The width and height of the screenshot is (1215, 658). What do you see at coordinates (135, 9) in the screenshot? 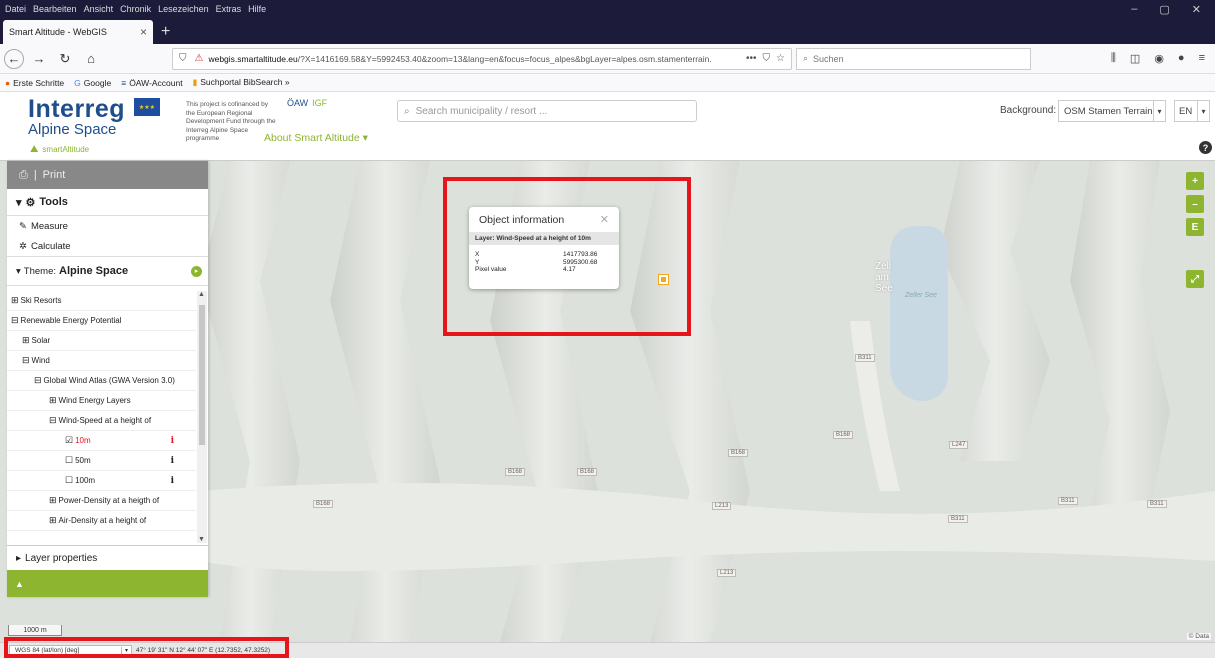
I see `menu-chronik: Chronik` at bounding box center [135, 9].